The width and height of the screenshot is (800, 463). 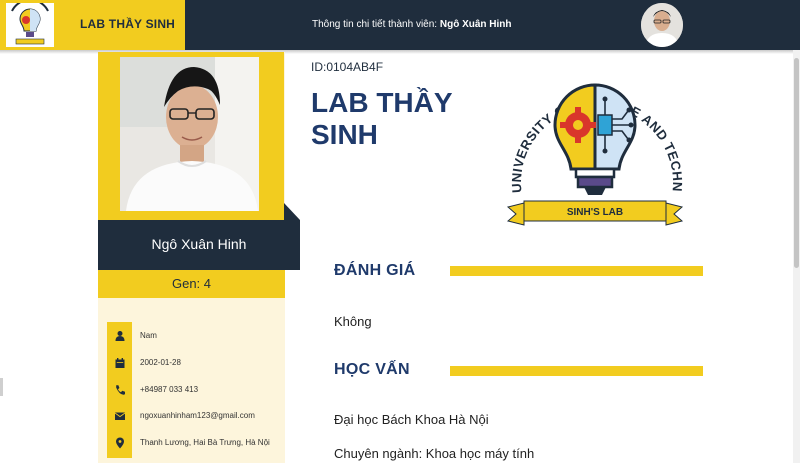 What do you see at coordinates (411, 419) in the screenshot?
I see `education-school: Đại học Bách Khoa Hà Nội` at bounding box center [411, 419].